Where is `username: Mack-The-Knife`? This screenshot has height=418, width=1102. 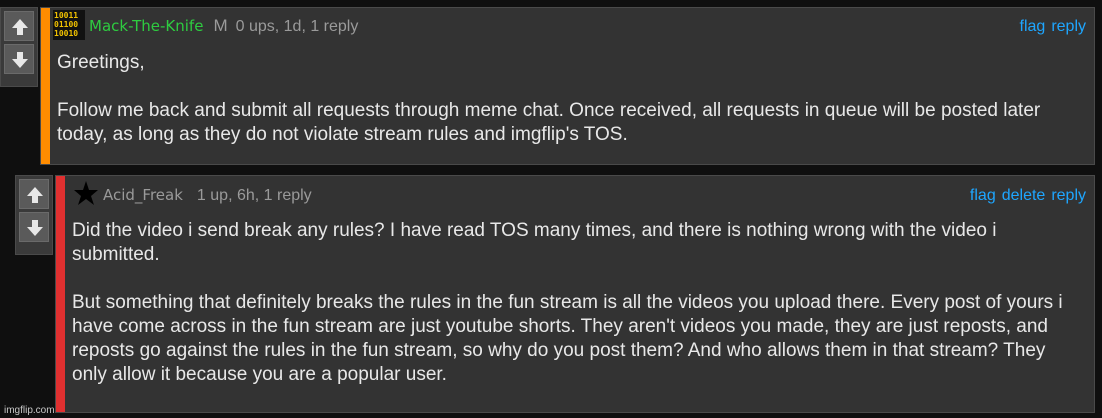 username: Mack-The-Knife is located at coordinates (146, 26).